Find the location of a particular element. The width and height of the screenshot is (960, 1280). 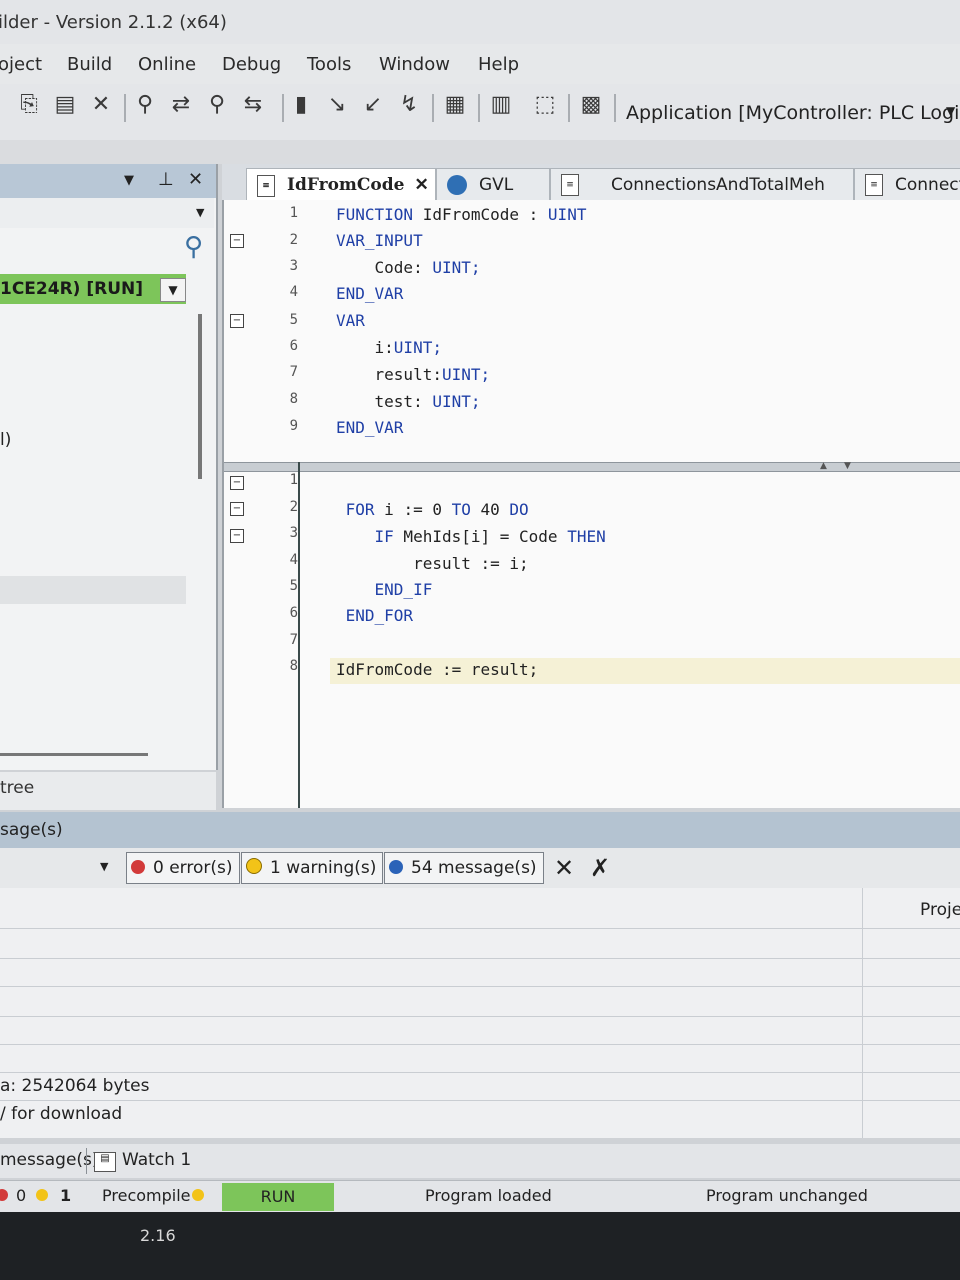

clear-all-icon: ✗ is located at coordinates (600, 868).